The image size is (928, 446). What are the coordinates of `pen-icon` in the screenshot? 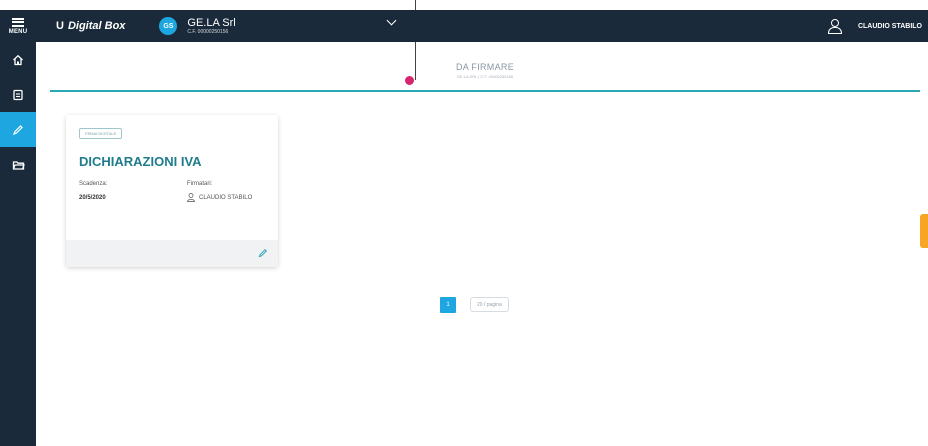 It's located at (17, 129).